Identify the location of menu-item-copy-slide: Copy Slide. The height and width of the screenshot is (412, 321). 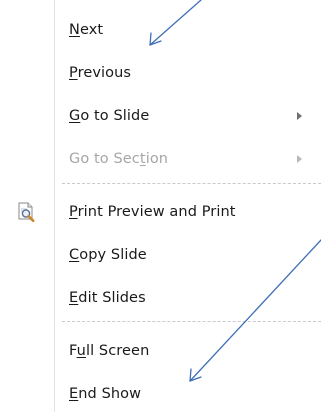
(160, 255).